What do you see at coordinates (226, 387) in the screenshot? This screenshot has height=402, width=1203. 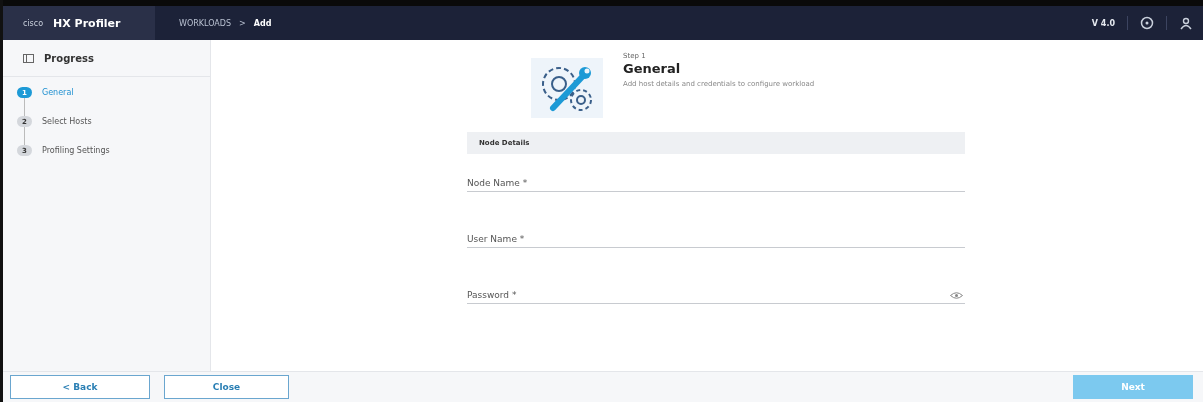 I see `close-button: Close` at bounding box center [226, 387].